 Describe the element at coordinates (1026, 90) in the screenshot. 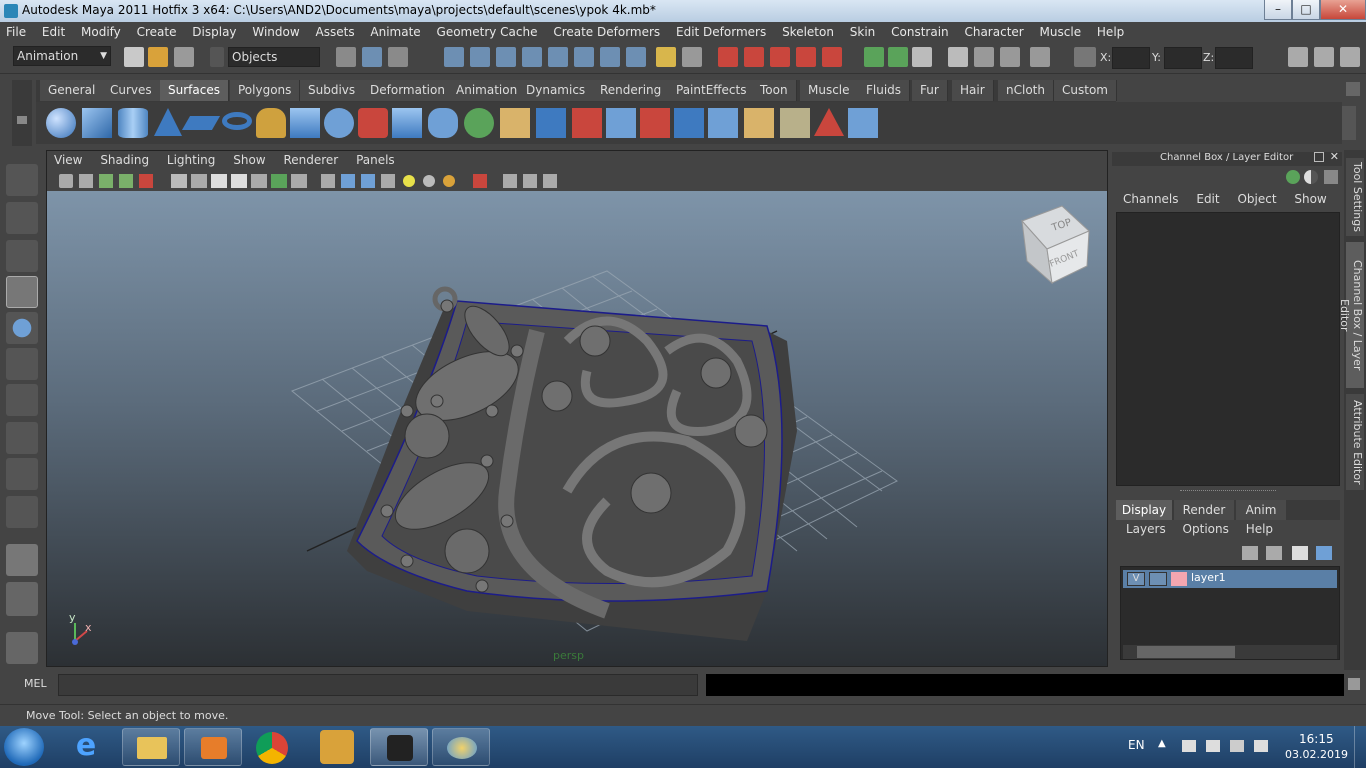

I see `tab-ncloth: nCloth` at that location.